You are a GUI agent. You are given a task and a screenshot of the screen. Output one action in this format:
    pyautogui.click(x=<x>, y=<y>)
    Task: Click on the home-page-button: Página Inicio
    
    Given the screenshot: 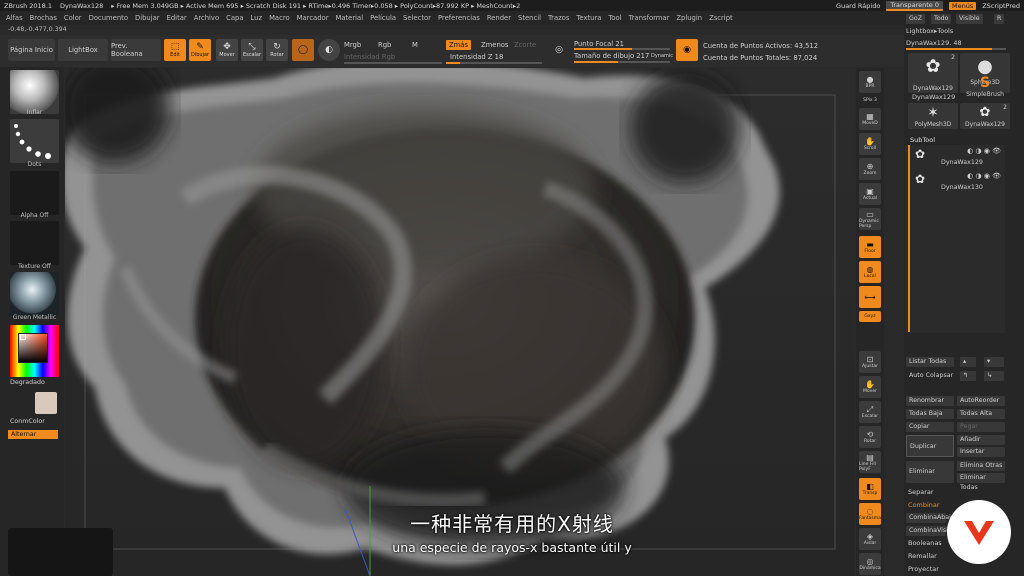 What is the action you would take?
    pyautogui.click(x=31, y=50)
    